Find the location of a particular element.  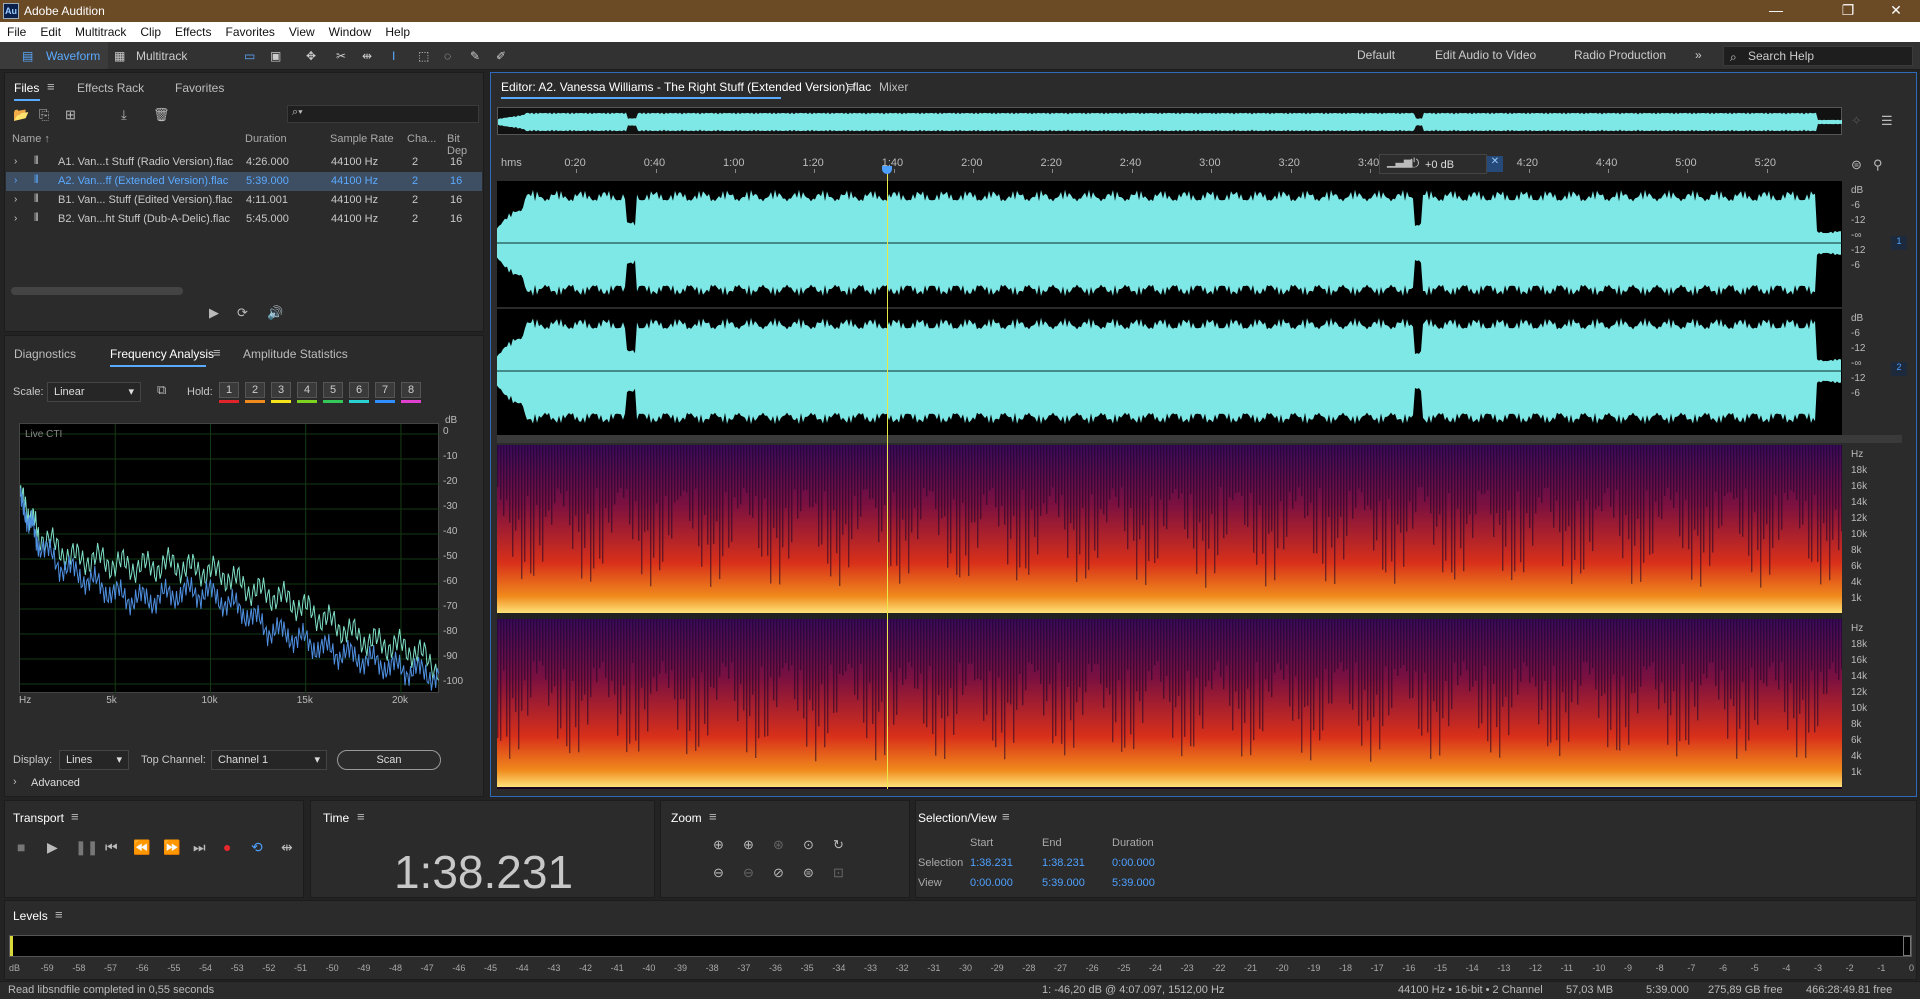

zoom-to-selection-icon: ⊛ is located at coordinates (778, 845).